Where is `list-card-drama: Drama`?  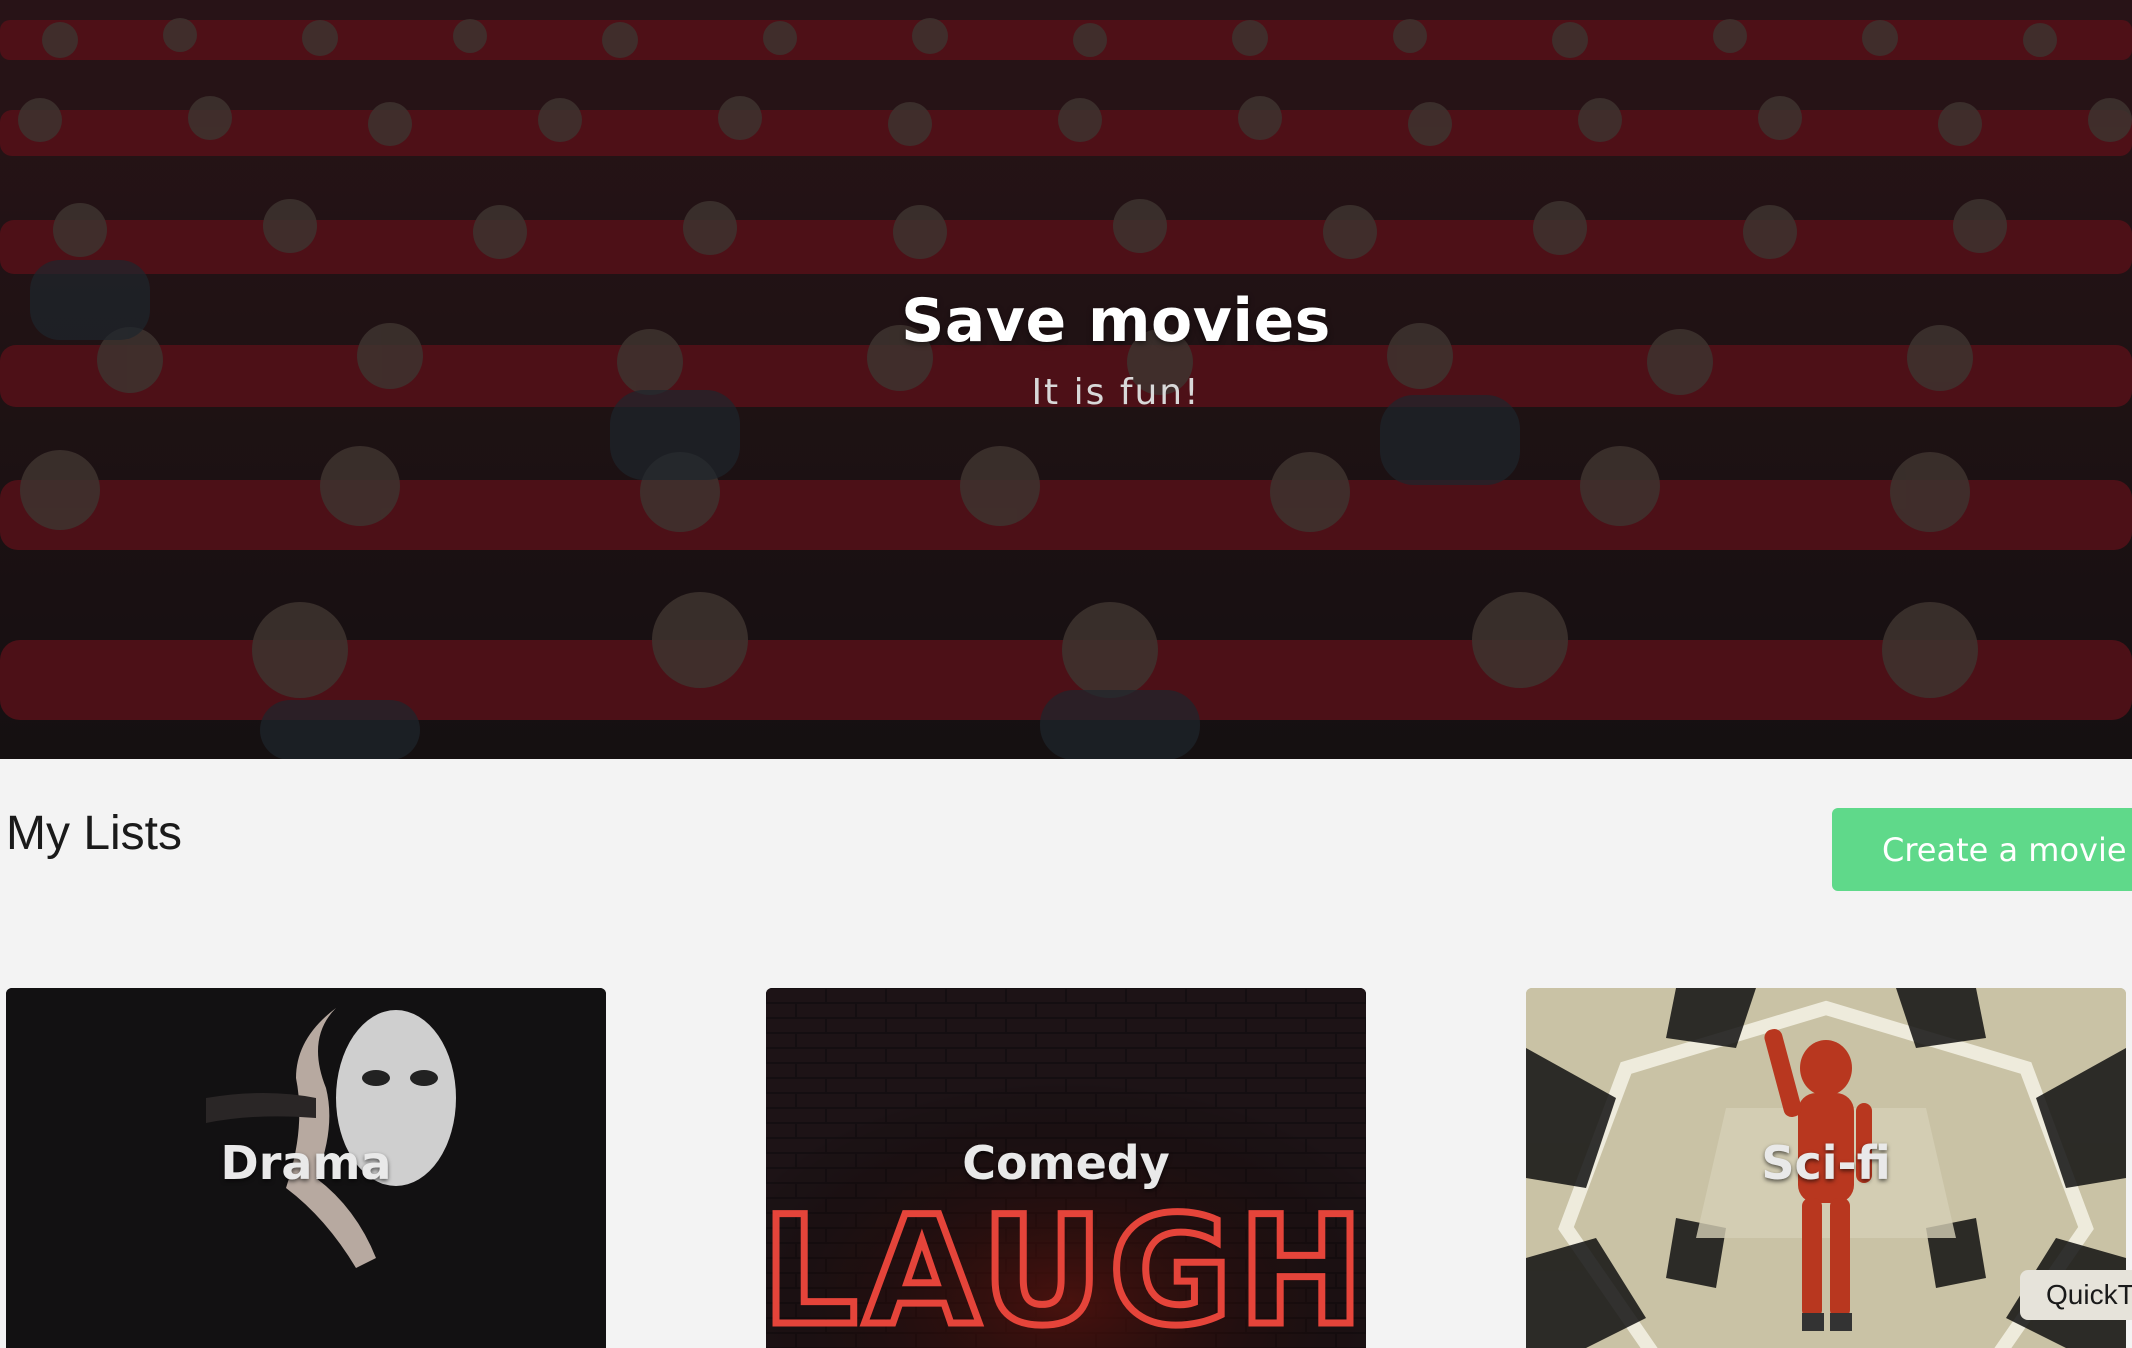 list-card-drama: Drama is located at coordinates (306, 1168).